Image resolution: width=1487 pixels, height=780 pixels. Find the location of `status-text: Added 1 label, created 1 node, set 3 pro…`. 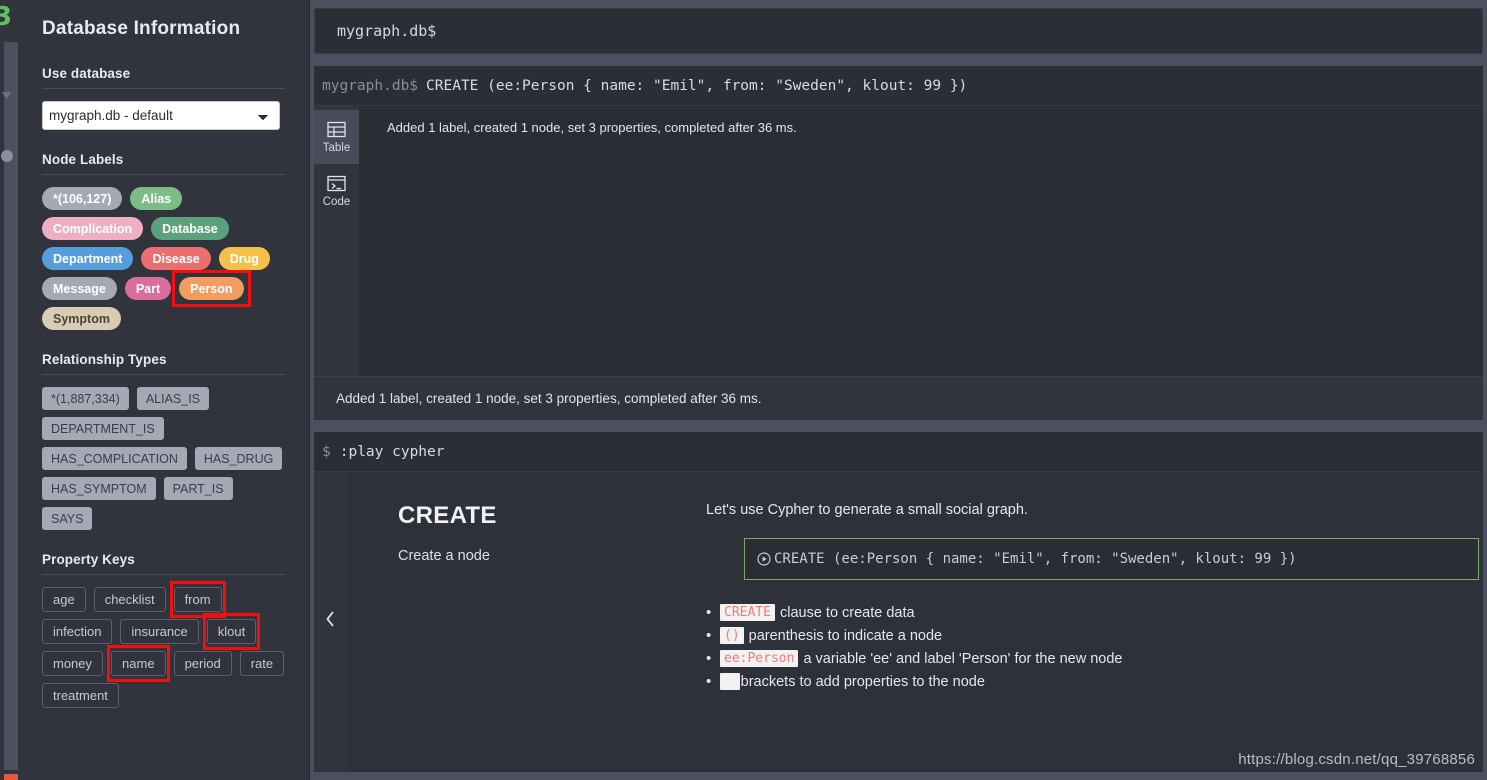

status-text: Added 1 label, created 1 node, set 3 pro… is located at coordinates (549, 398).